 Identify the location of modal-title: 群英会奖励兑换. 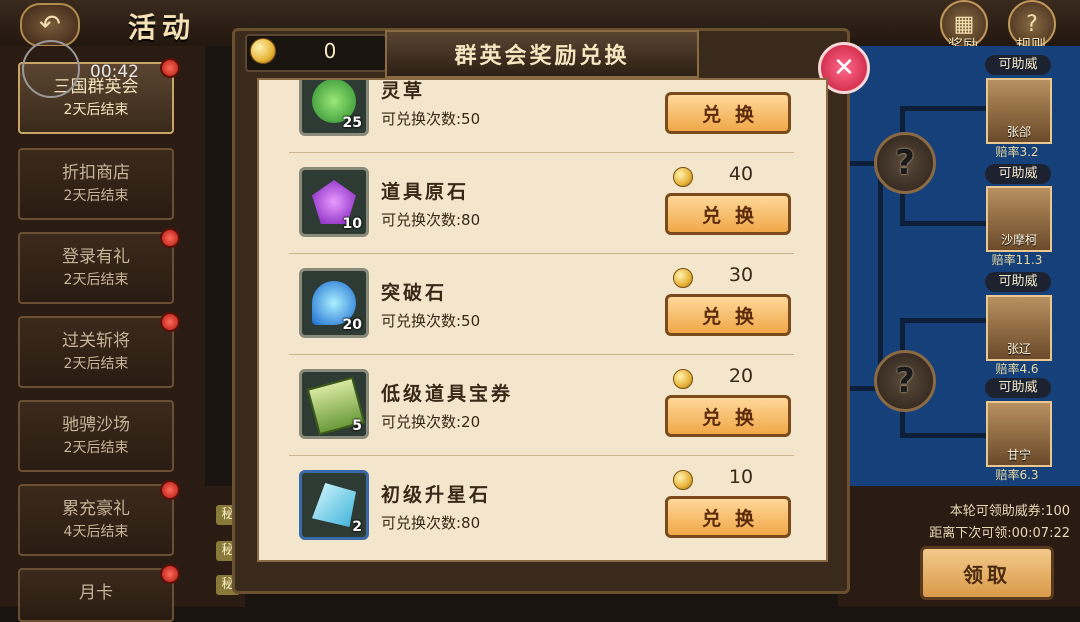
(542, 54).